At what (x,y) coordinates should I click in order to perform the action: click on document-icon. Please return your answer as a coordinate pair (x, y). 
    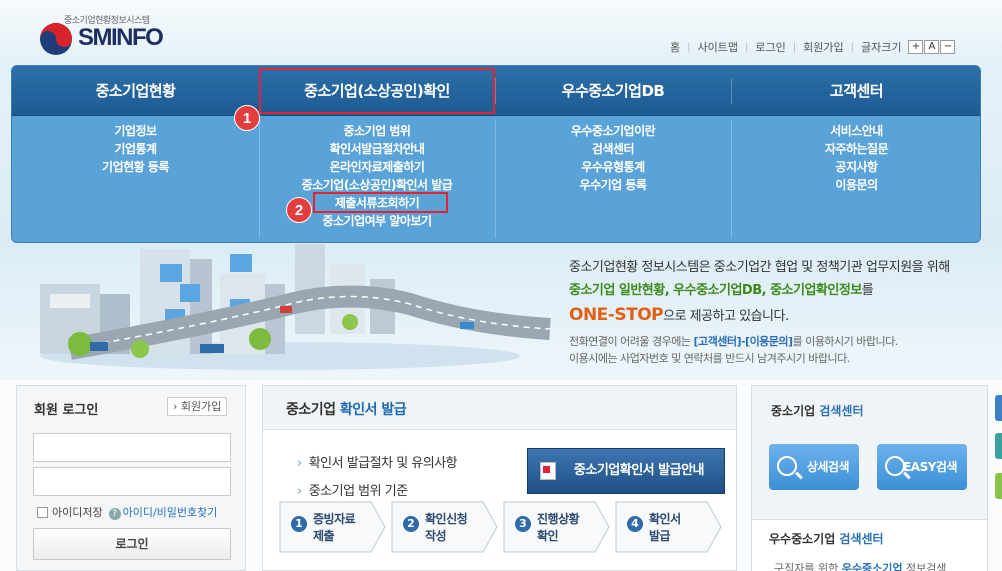
    Looking at the image, I should click on (548, 471).